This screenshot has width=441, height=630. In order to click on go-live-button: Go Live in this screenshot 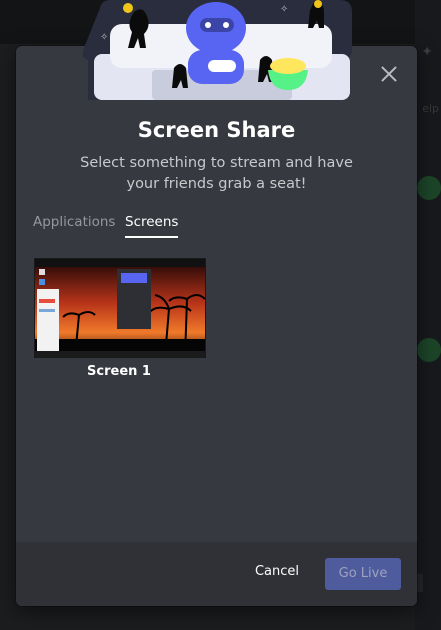, I will do `click(363, 574)`.